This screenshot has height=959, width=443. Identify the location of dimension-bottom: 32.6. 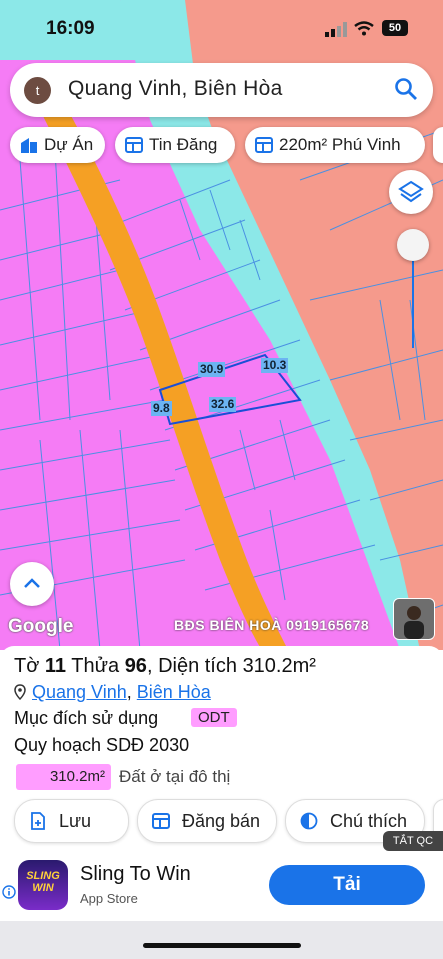
(223, 404).